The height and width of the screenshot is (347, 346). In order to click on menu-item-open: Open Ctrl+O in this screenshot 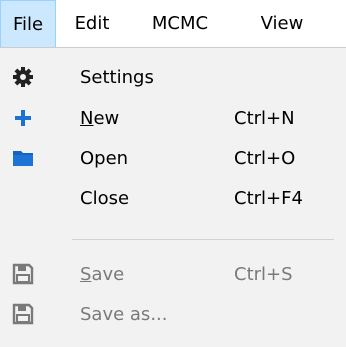, I will do `click(173, 158)`.